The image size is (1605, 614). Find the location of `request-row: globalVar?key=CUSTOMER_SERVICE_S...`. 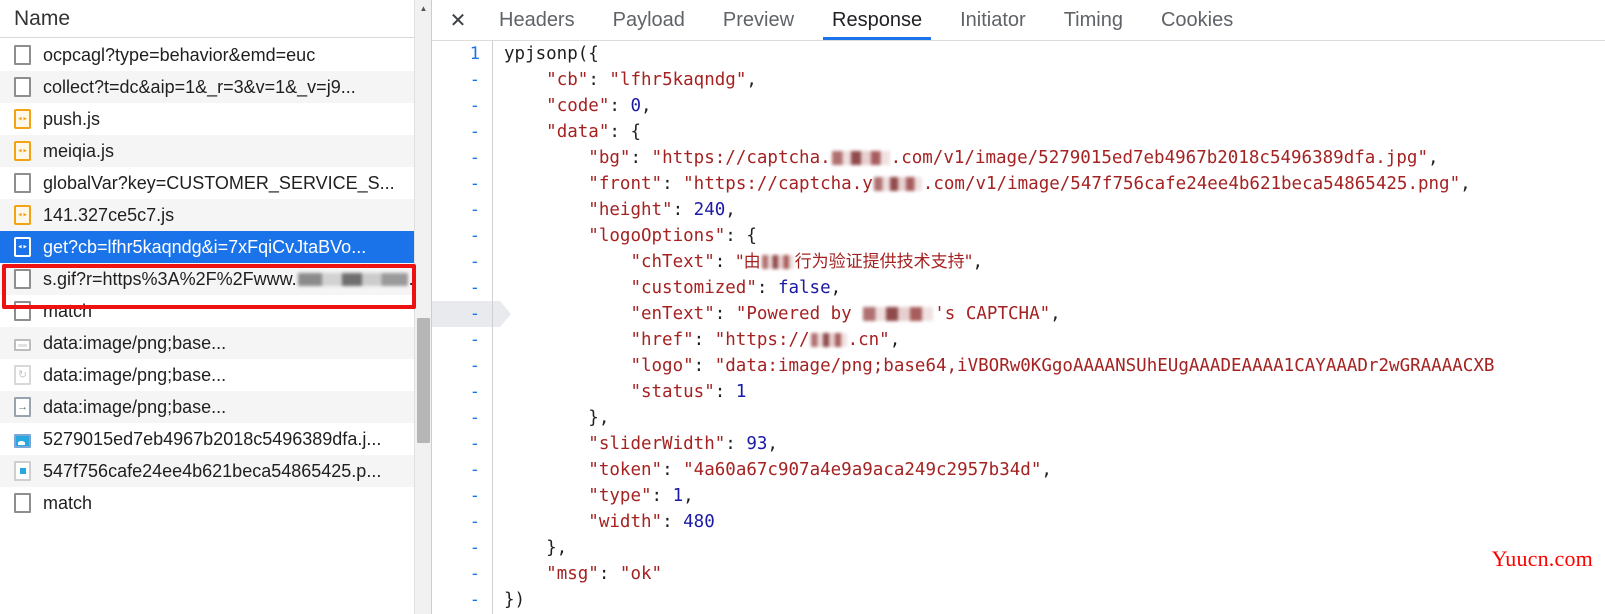

request-row: globalVar?key=CUSTOMER_SERVICE_S... is located at coordinates (215, 183).